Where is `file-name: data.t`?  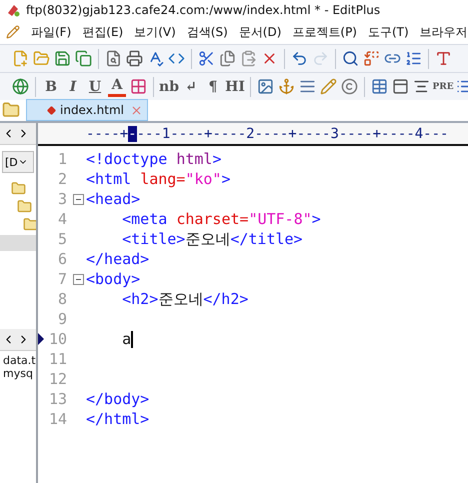 file-name: data.t is located at coordinates (18, 360).